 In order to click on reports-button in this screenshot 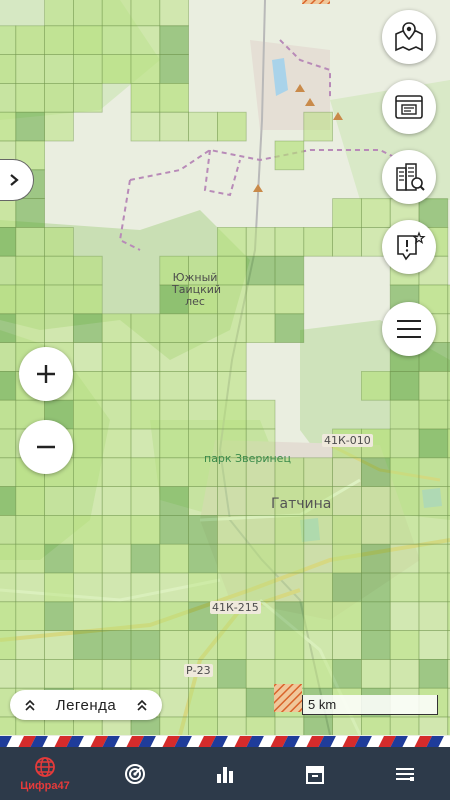, I will do `click(409, 107)`.